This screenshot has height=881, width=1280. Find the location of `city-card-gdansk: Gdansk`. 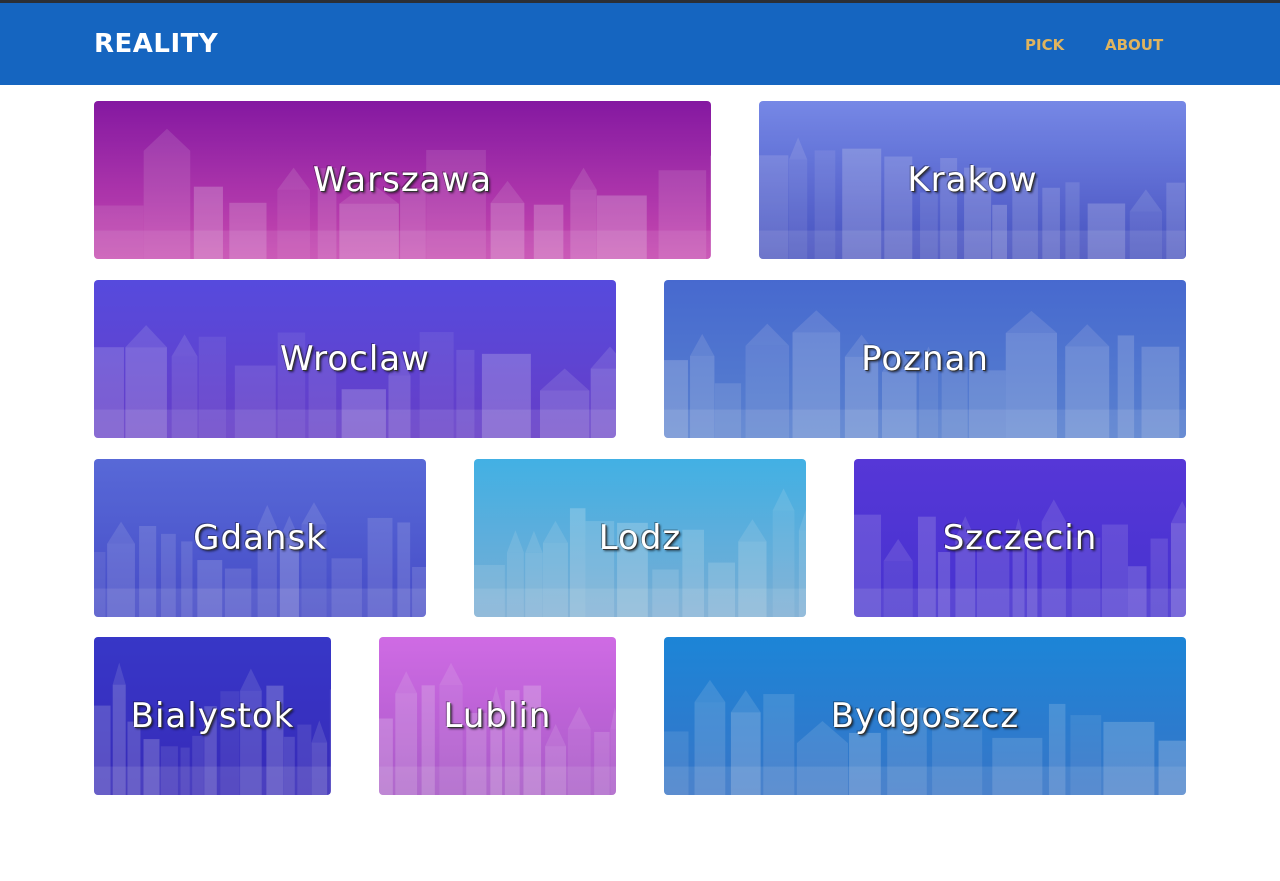

city-card-gdansk: Gdansk is located at coordinates (260, 538).